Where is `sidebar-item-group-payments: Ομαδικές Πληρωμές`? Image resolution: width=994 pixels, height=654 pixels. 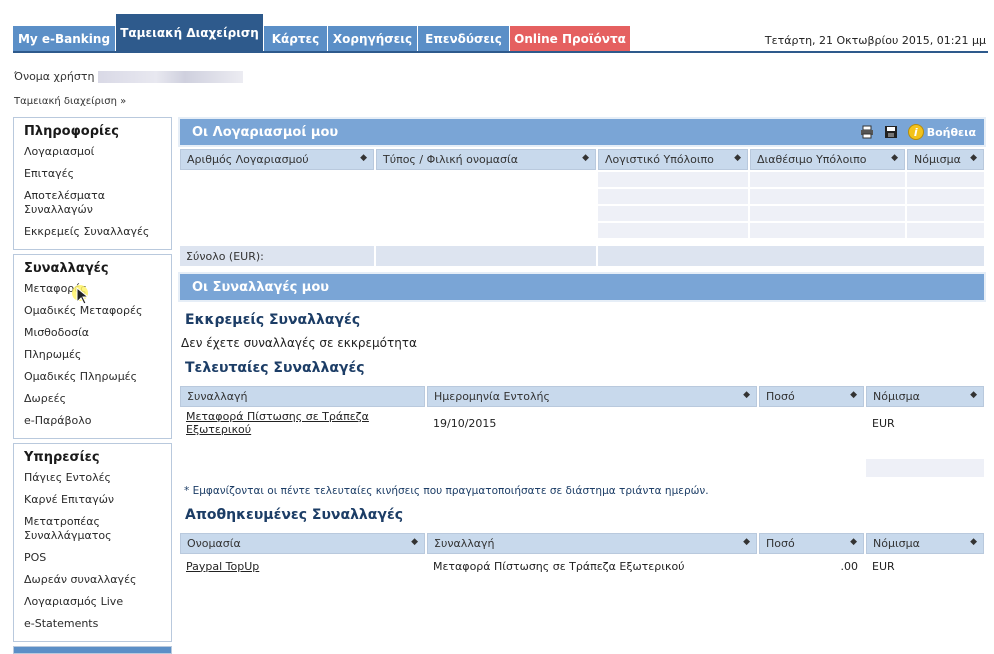 sidebar-item-group-payments: Ομαδικές Πληρωμές is located at coordinates (97, 377).